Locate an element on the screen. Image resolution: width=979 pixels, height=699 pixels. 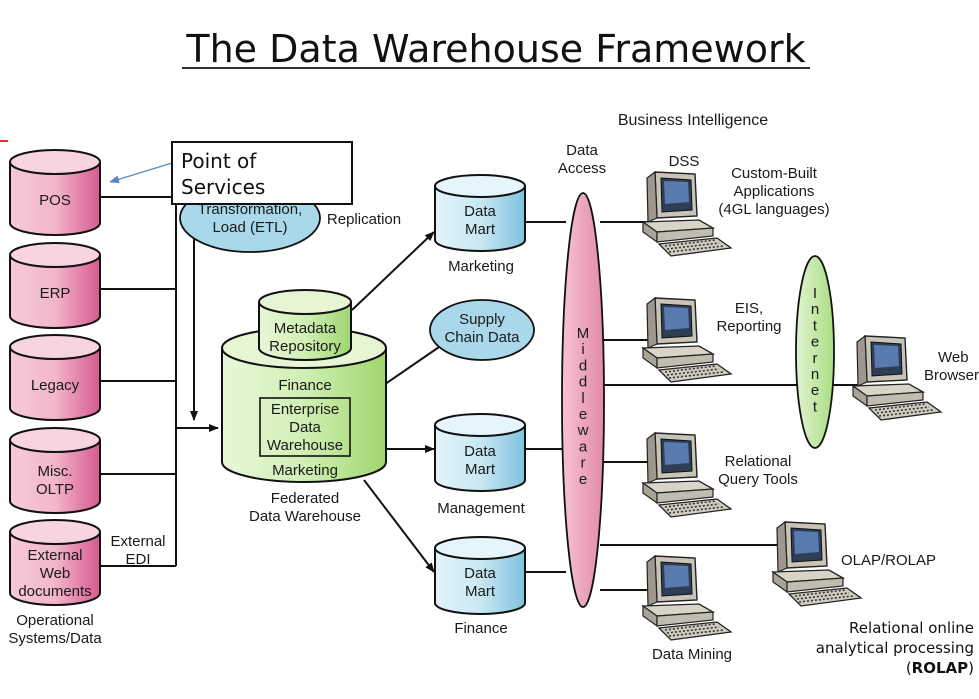
middleware-letter: w is located at coordinates (583, 430).